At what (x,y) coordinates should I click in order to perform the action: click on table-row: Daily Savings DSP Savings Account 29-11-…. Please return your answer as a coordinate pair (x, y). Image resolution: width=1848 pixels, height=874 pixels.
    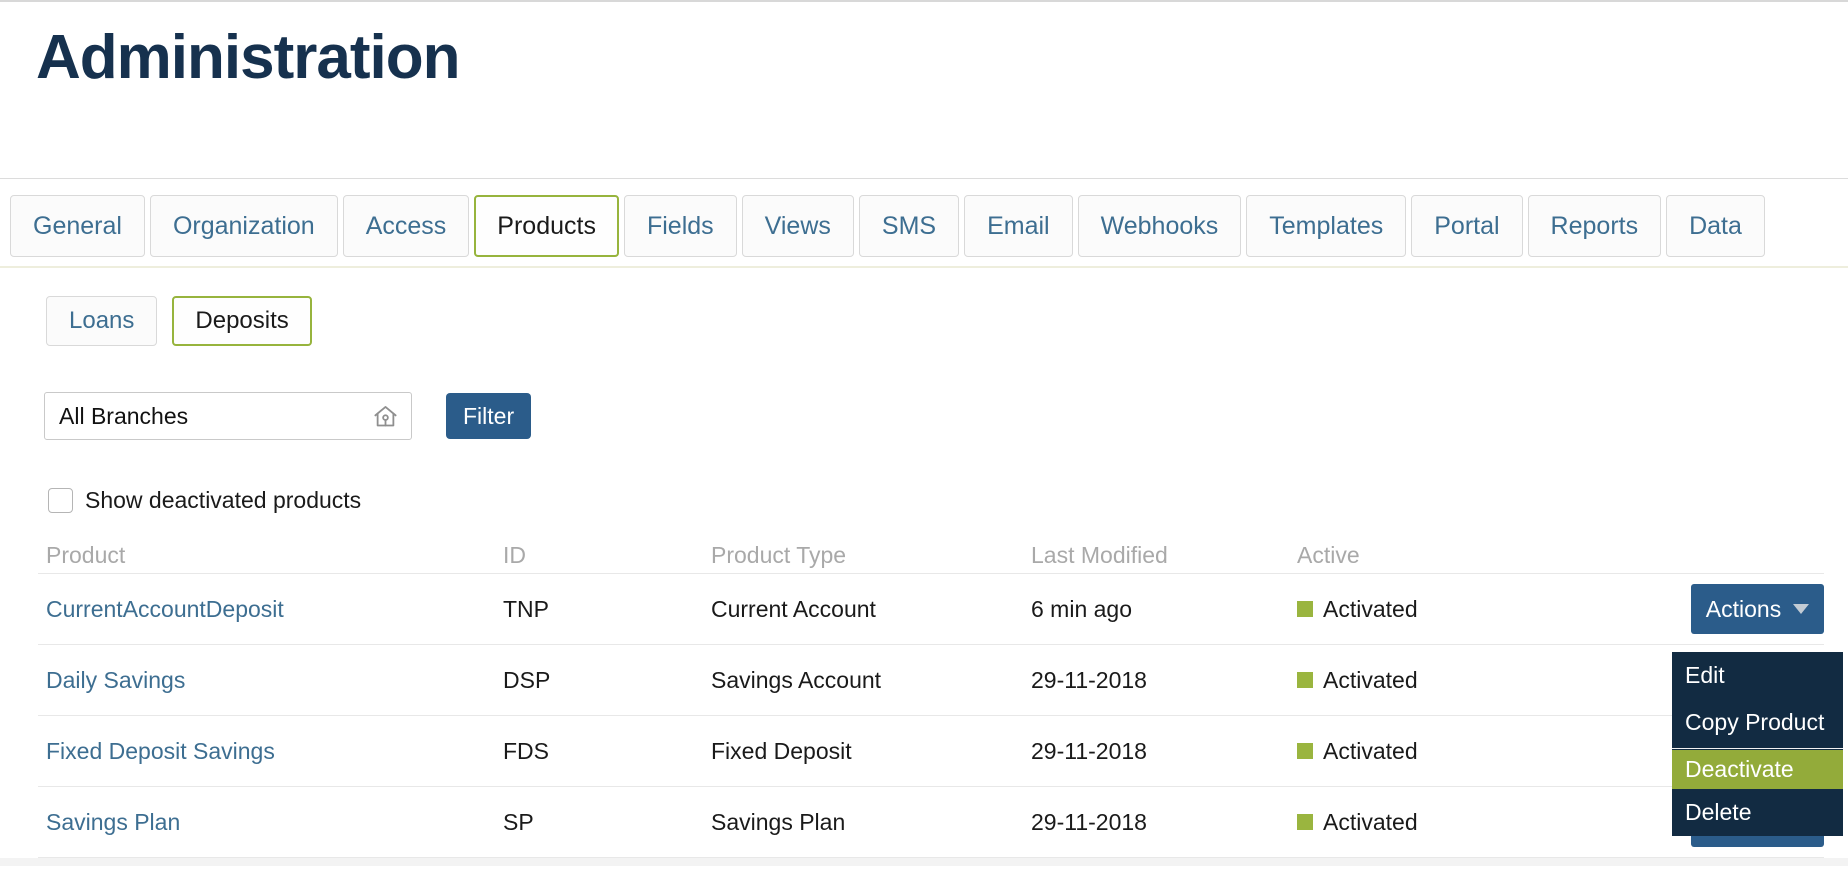
    Looking at the image, I should click on (931, 680).